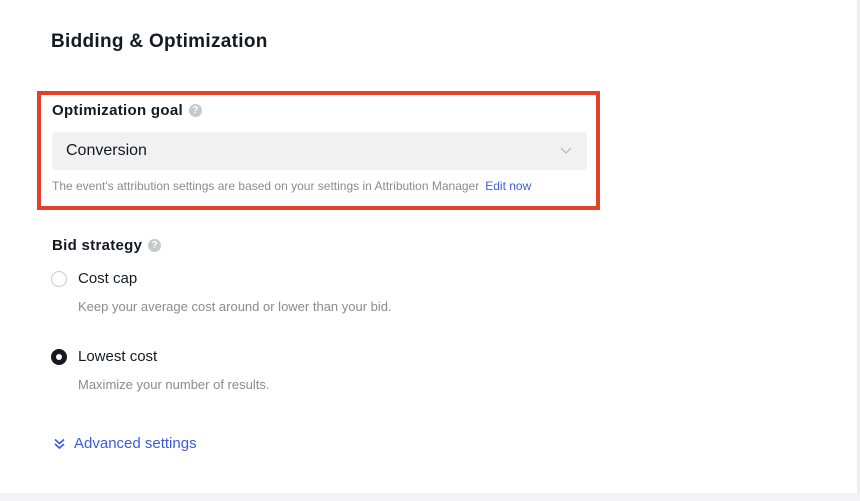 This screenshot has width=860, height=501. Describe the element at coordinates (135, 443) in the screenshot. I see `advanced-settings-label: Advanced settings` at that location.